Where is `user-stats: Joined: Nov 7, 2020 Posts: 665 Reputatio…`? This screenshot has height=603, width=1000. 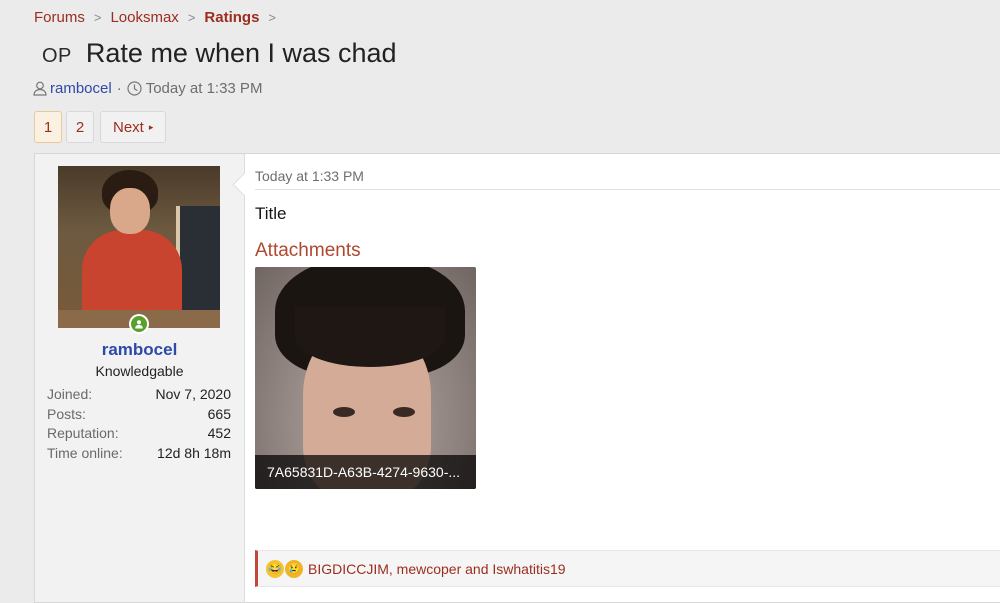
user-stats: Joined: Nov 7, 2020 Posts: 665 Reputatio… is located at coordinates (139, 424).